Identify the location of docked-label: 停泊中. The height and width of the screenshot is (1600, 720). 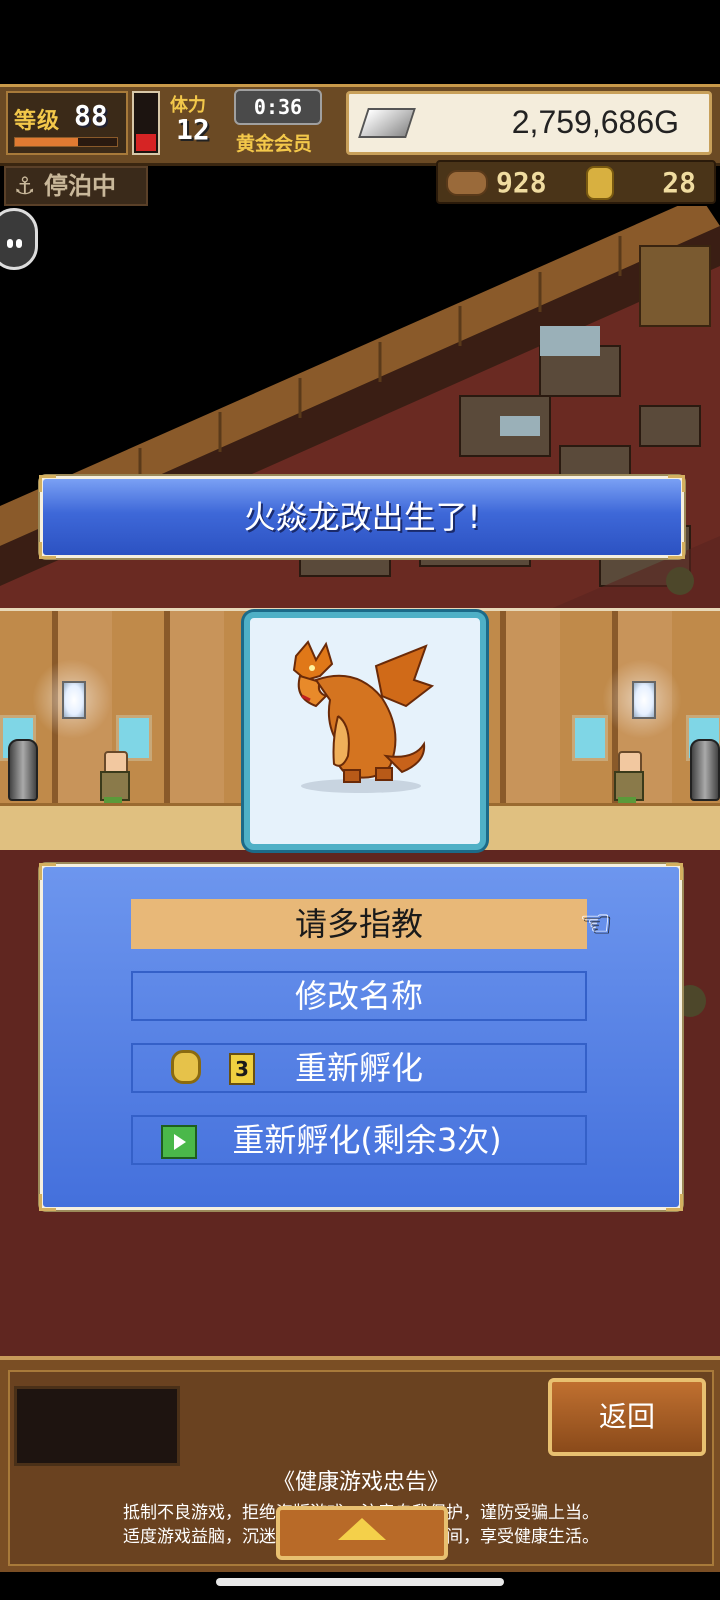
(80, 186).